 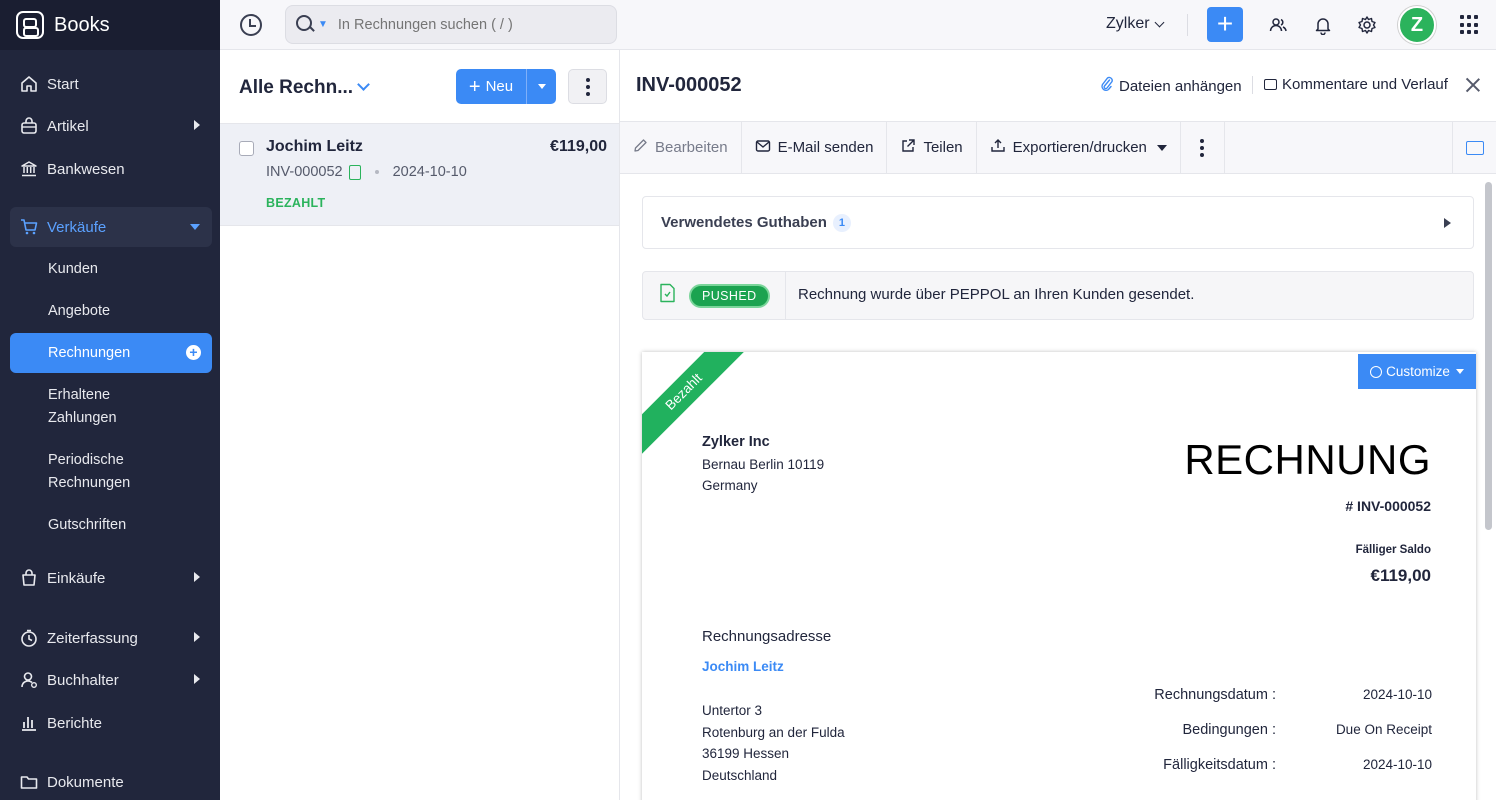 I want to click on search-input, so click(x=462, y=24).